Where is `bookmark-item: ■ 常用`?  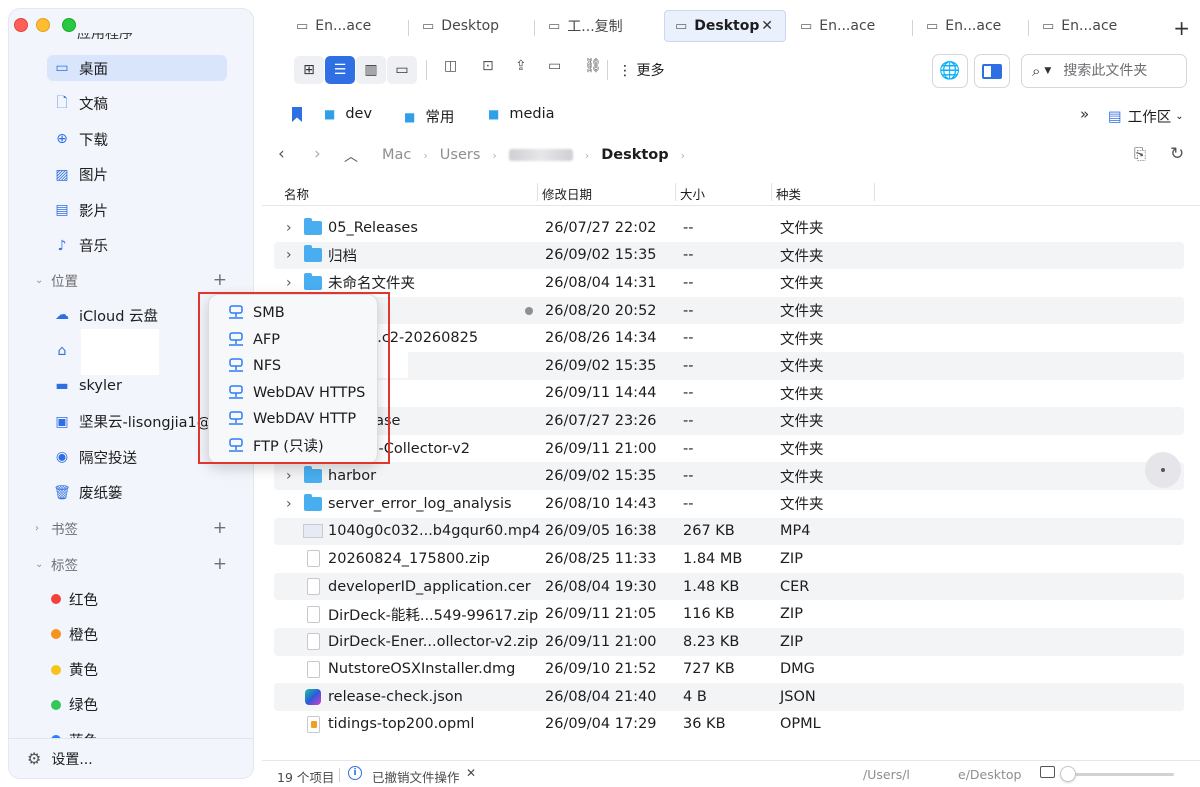 bookmark-item: ■ 常用 is located at coordinates (429, 116).